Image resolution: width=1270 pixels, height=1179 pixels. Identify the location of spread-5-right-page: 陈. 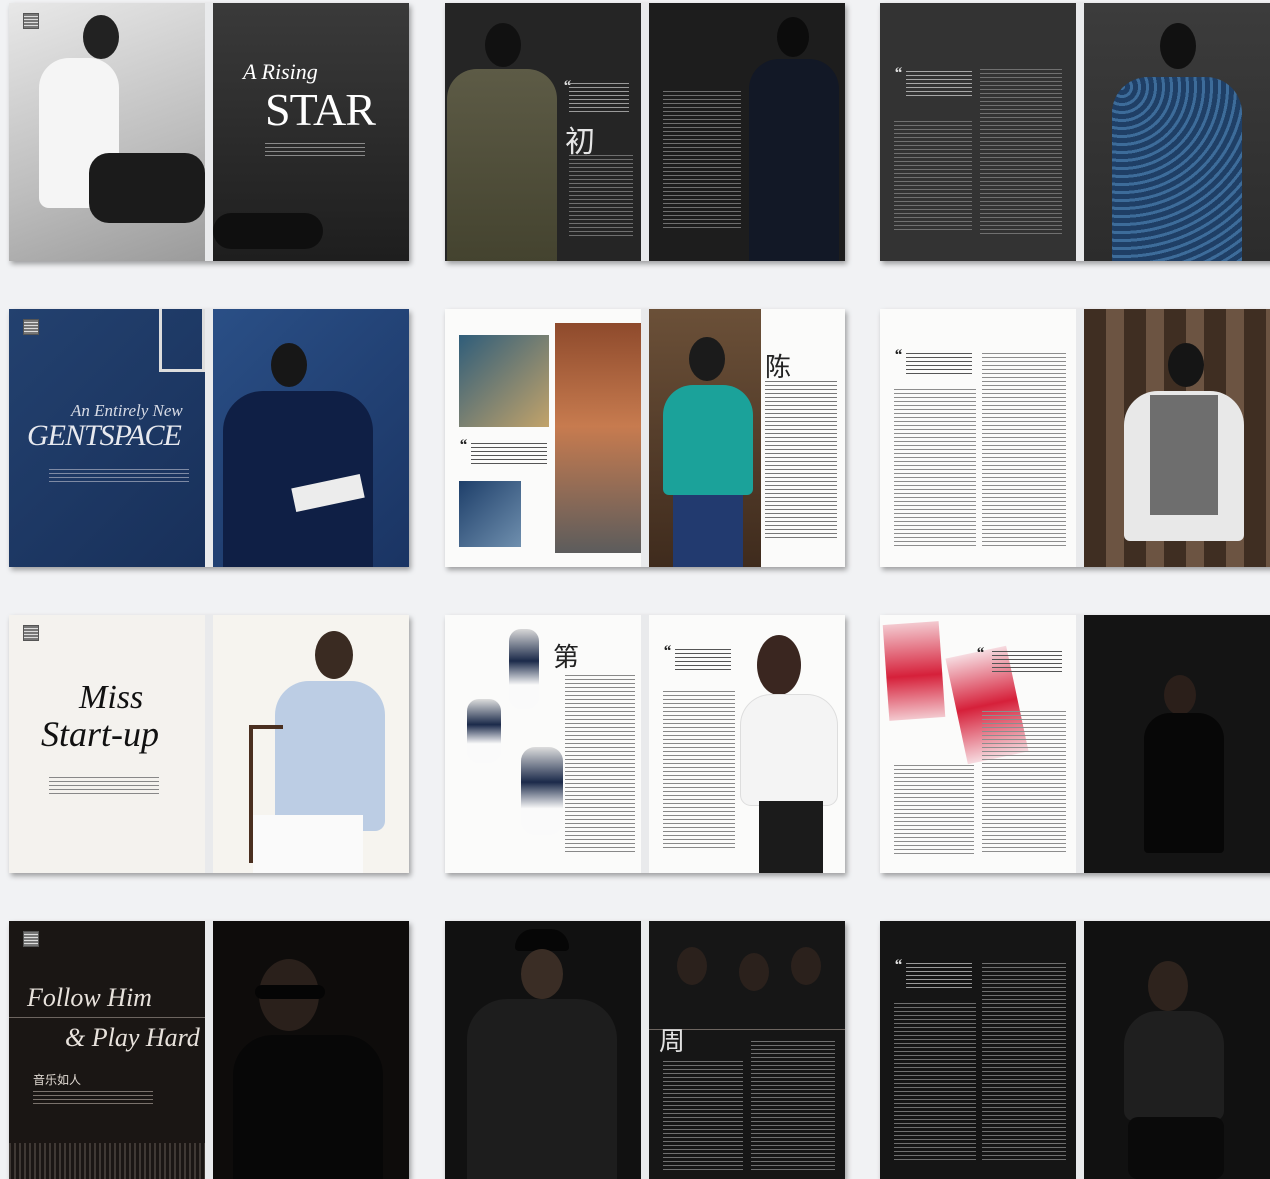
(747, 438).